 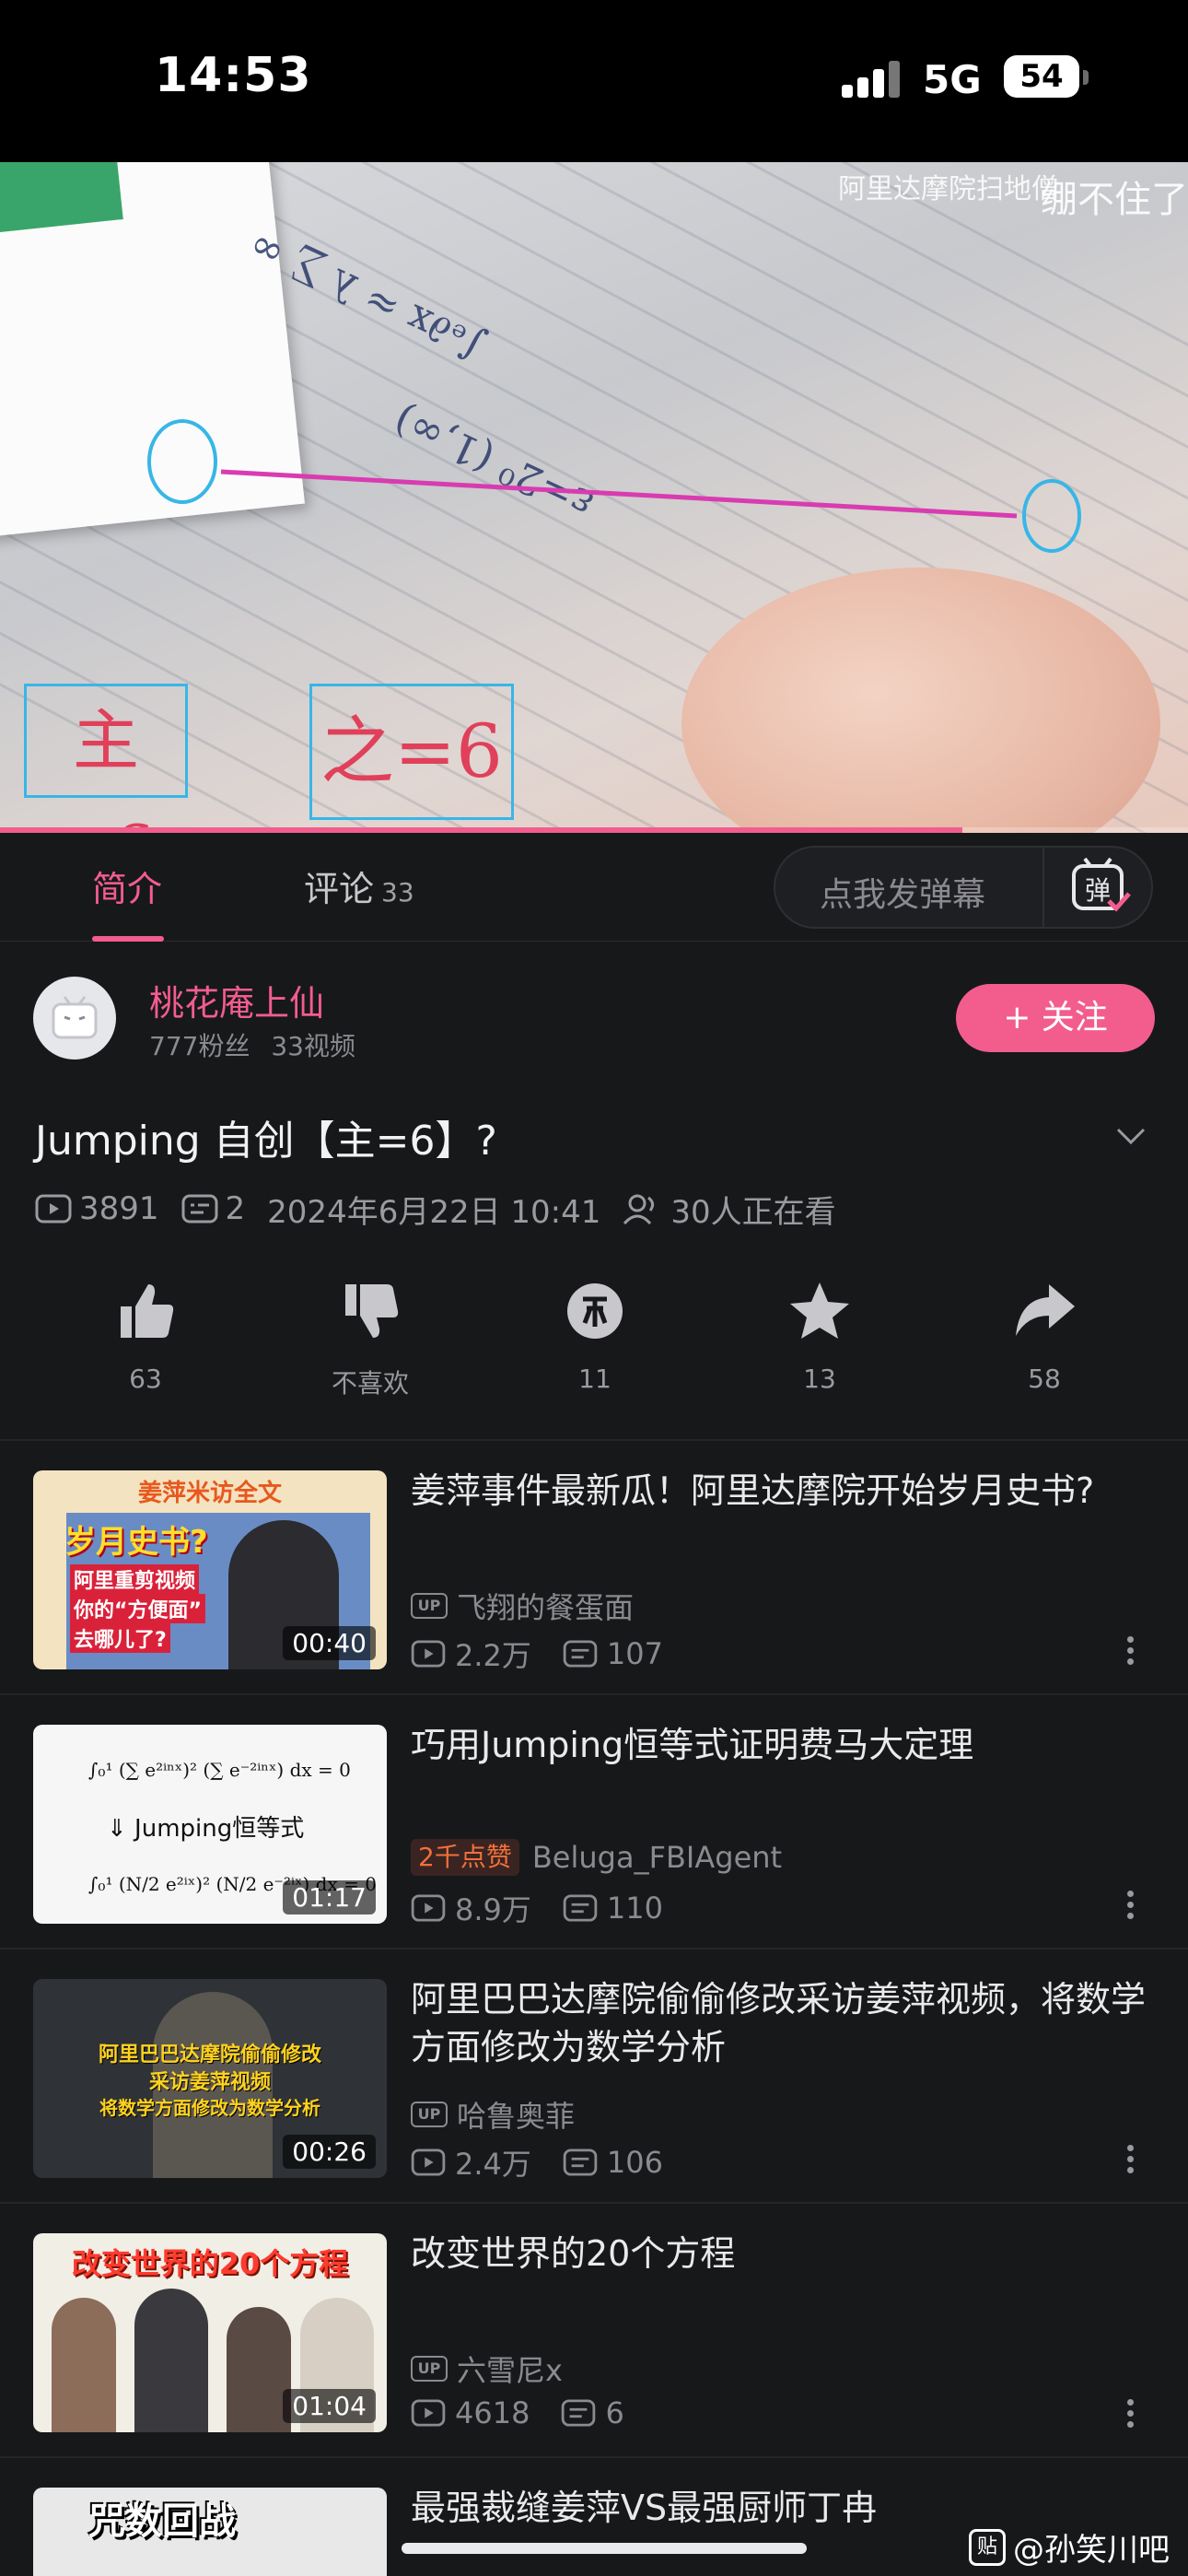 What do you see at coordinates (614, 2412) in the screenshot?
I see `related-danmaku: 6` at bounding box center [614, 2412].